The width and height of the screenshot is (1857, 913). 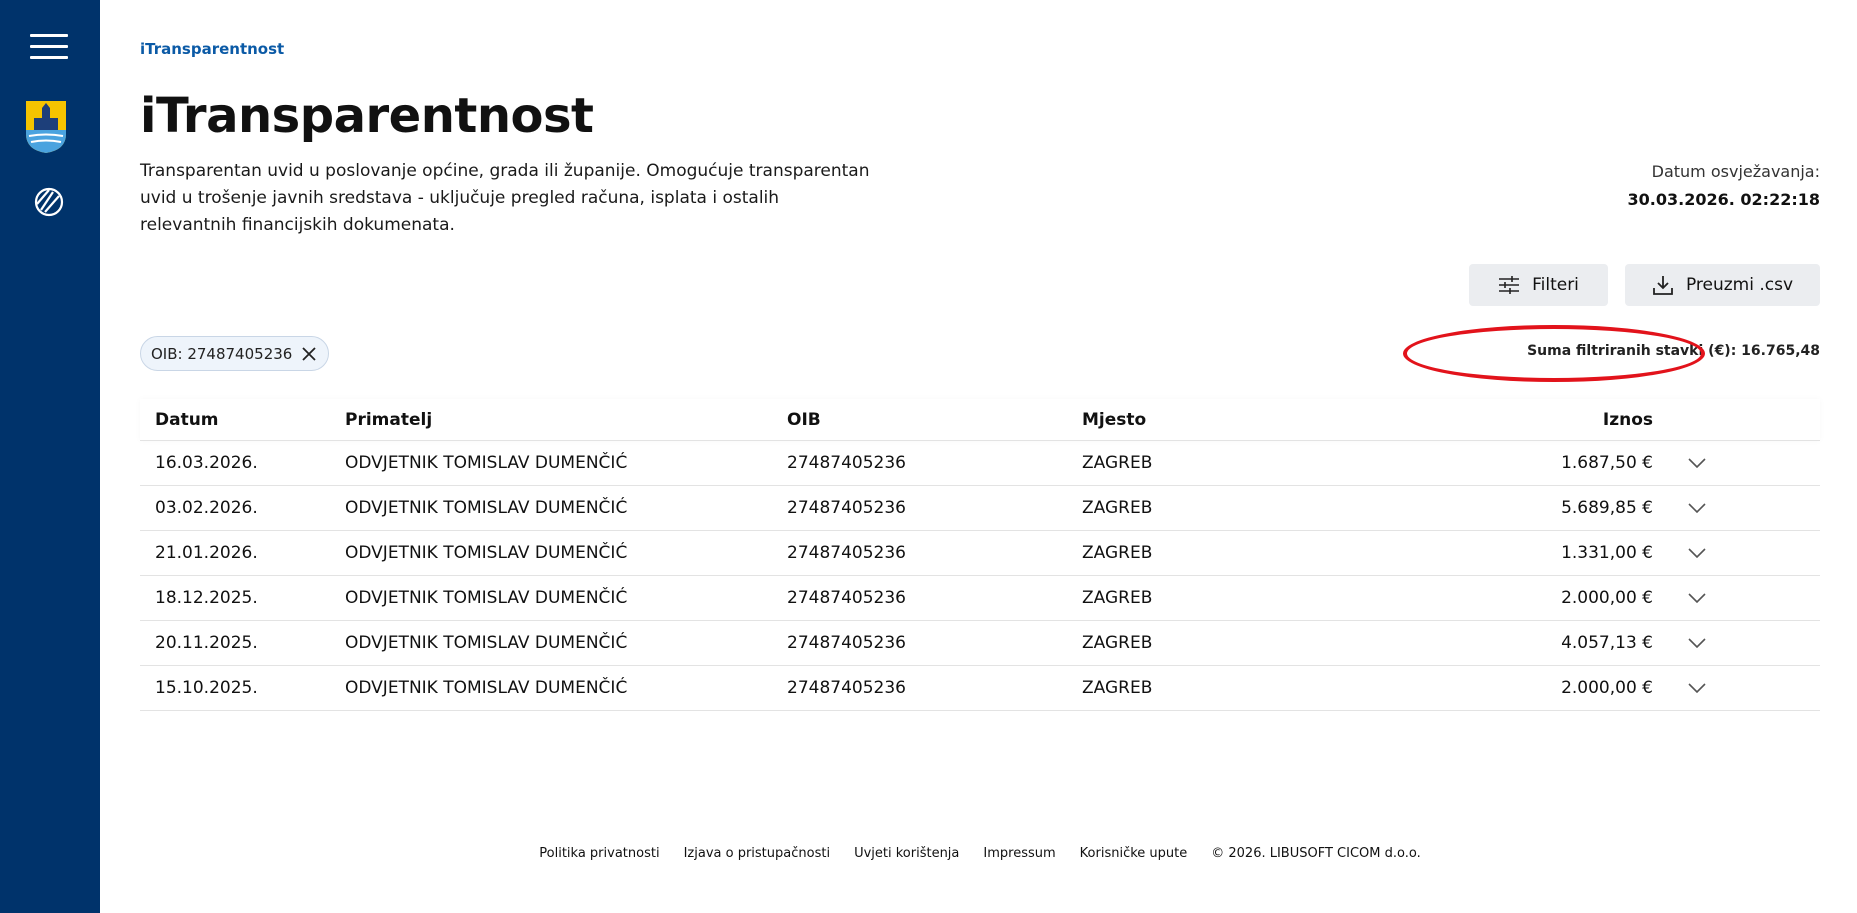 I want to click on header-oib: OIB, so click(x=934, y=420).